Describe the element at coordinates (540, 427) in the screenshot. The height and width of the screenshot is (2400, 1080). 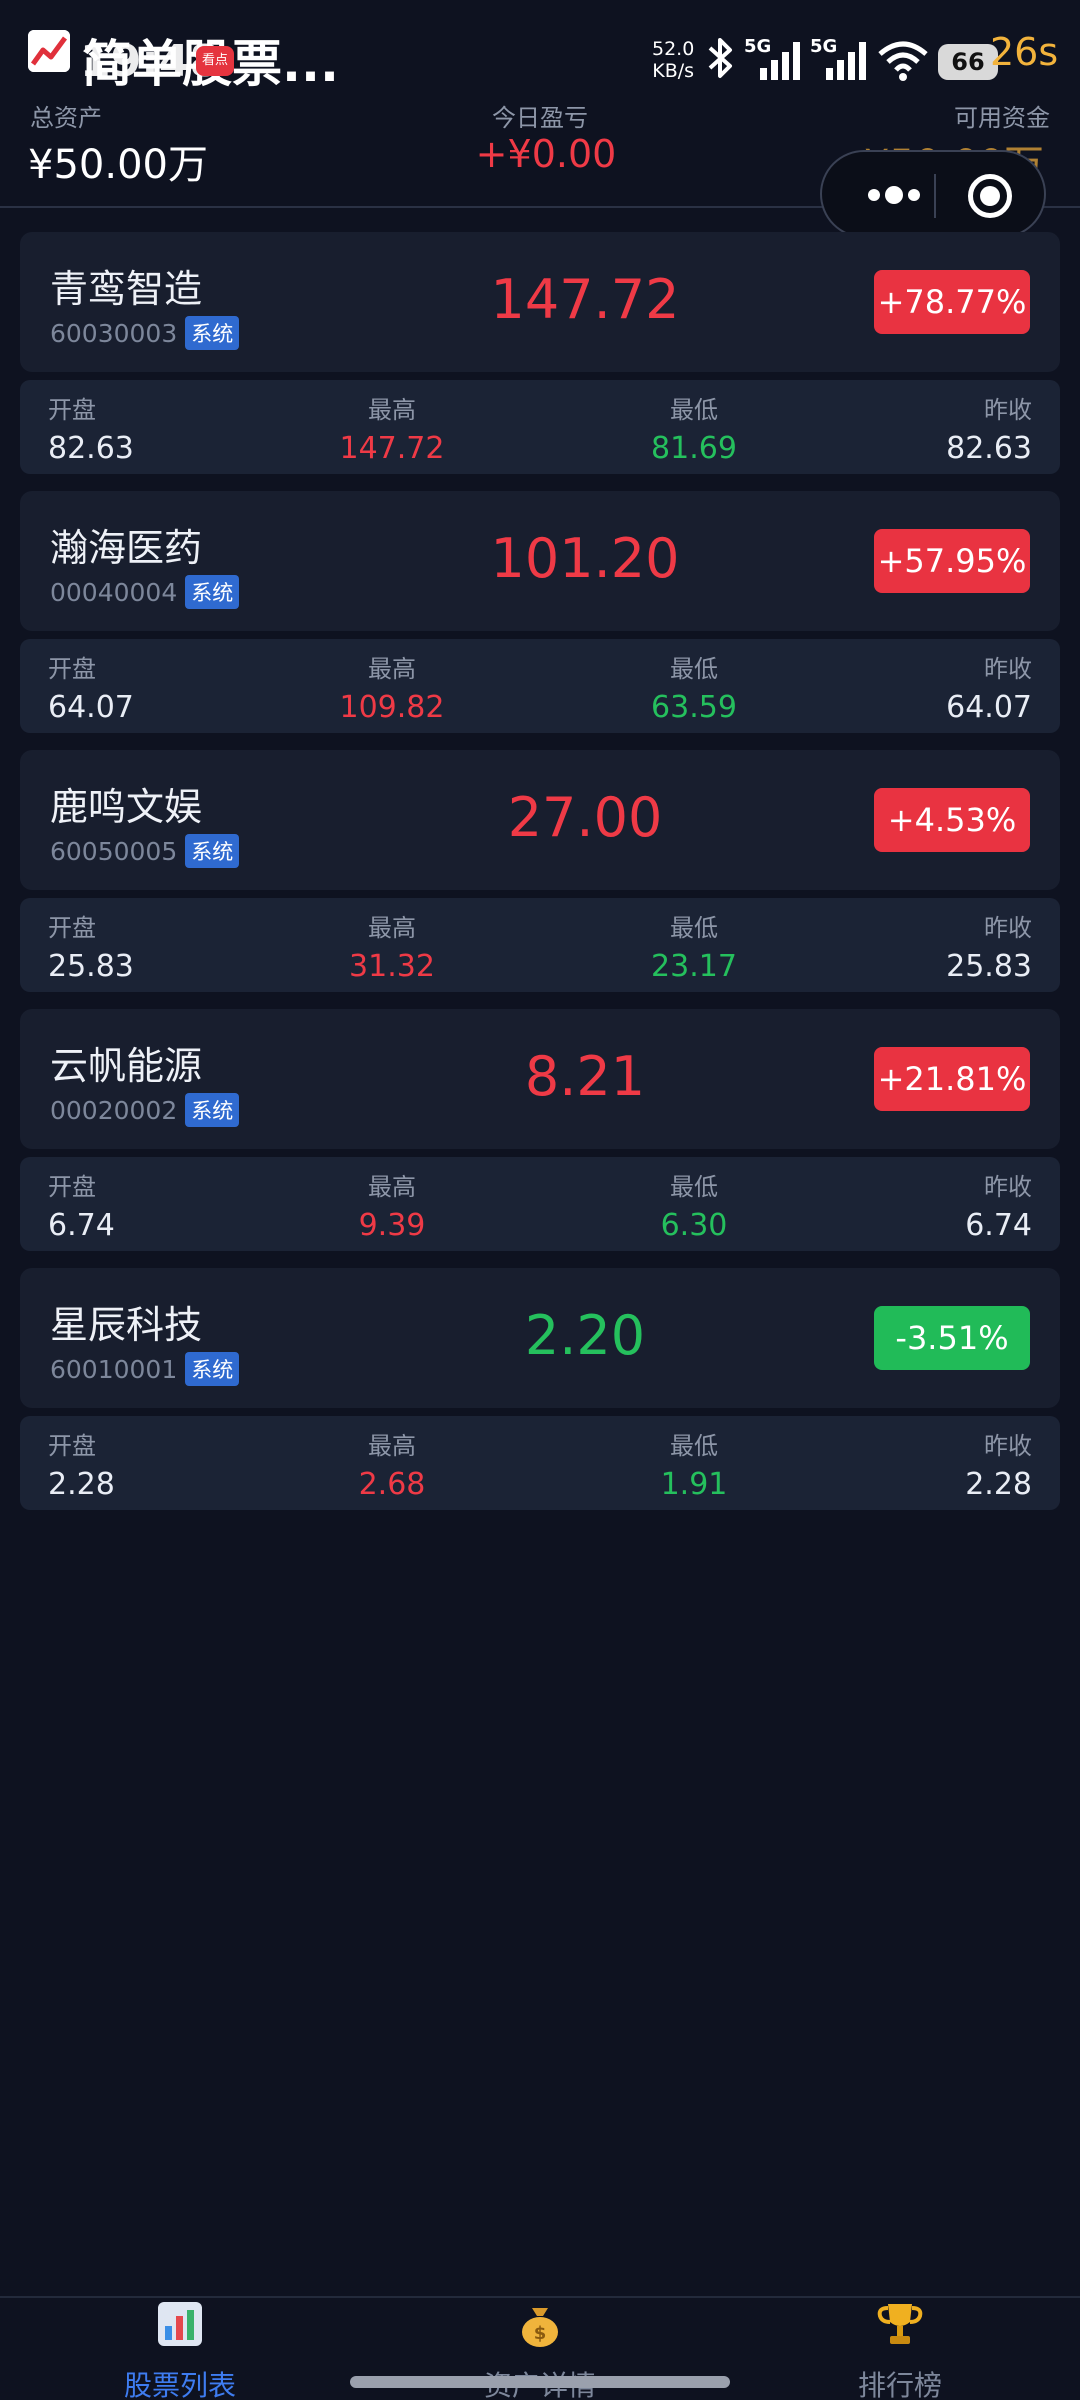
I see `stock-stats: 开盘 82.63 最高 147.72 最低 81.69 昨收 82.63` at that location.